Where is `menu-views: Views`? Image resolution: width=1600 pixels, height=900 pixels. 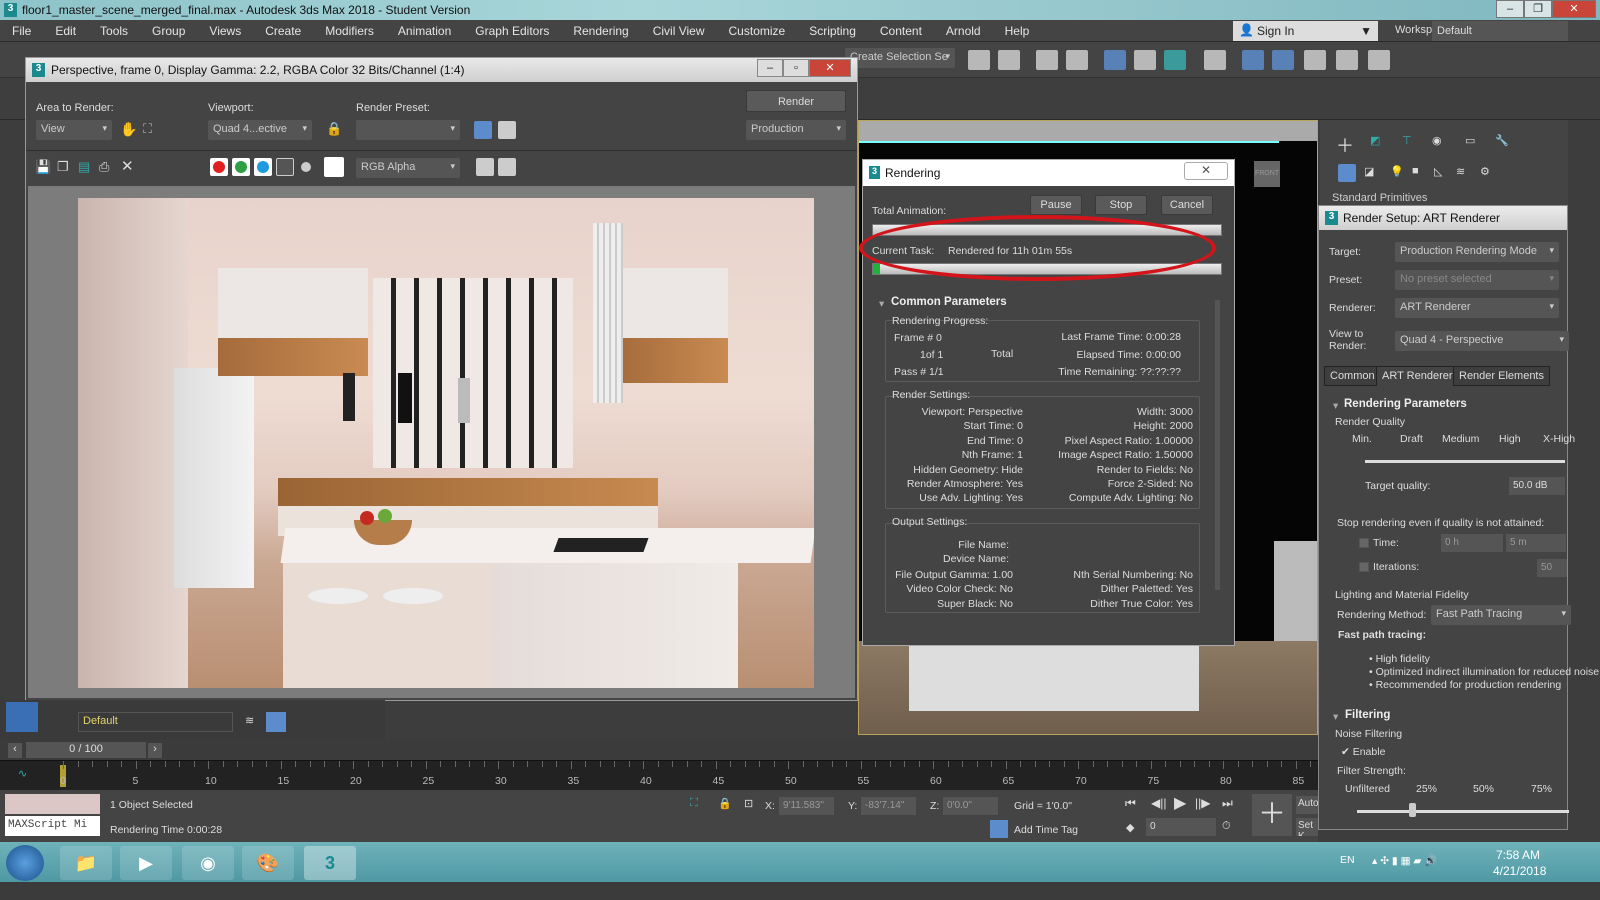
menu-views: Views is located at coordinates (225, 31).